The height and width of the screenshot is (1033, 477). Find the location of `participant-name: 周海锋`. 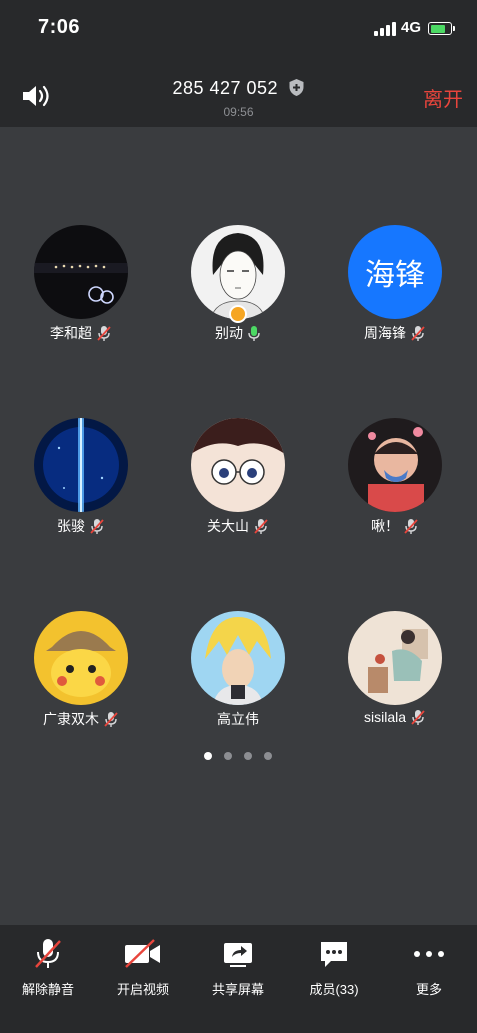

participant-name: 周海锋 is located at coordinates (395, 333).